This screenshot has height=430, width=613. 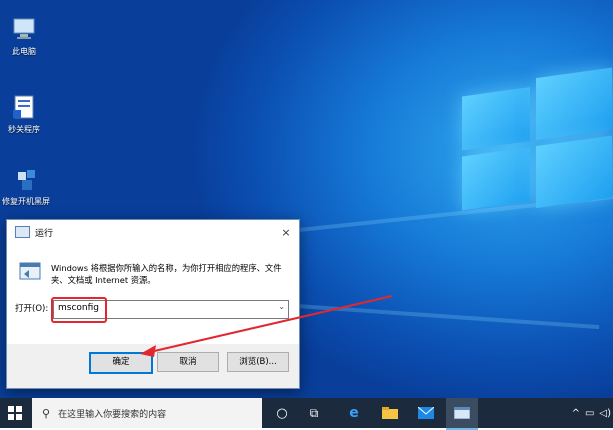 I want to click on search-placeholder: 在这里输入你要搜索的内容, so click(x=112, y=414).